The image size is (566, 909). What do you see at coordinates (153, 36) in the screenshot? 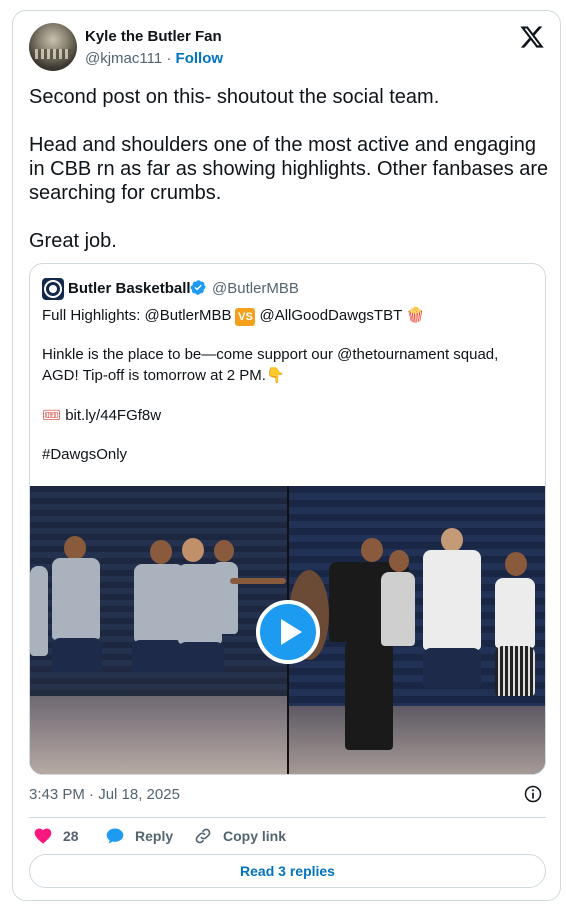
I see `author-name: Kyle the Butler Fan` at bounding box center [153, 36].